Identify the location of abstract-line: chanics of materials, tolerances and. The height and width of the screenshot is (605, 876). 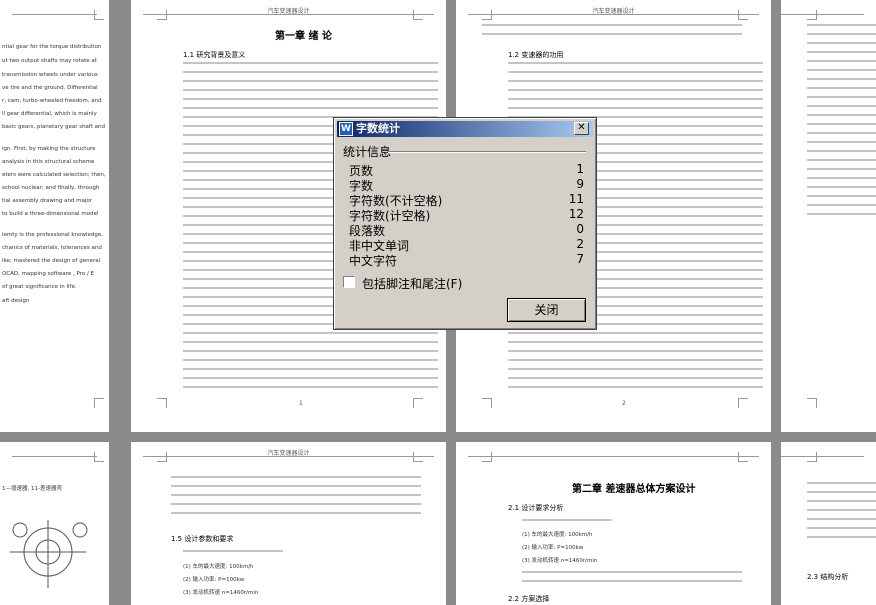
(52, 248).